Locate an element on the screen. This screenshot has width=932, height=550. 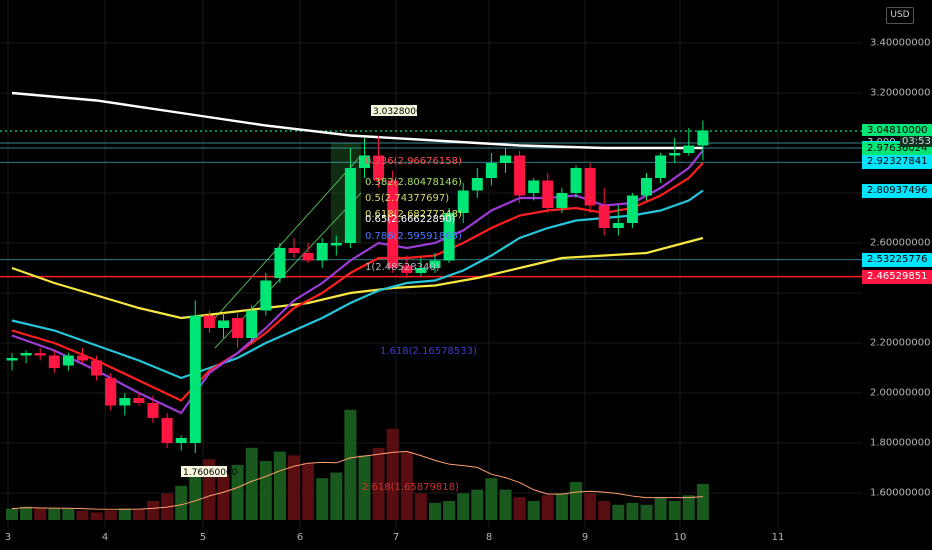
price-level-label: 2.92327841 is located at coordinates (897, 162).